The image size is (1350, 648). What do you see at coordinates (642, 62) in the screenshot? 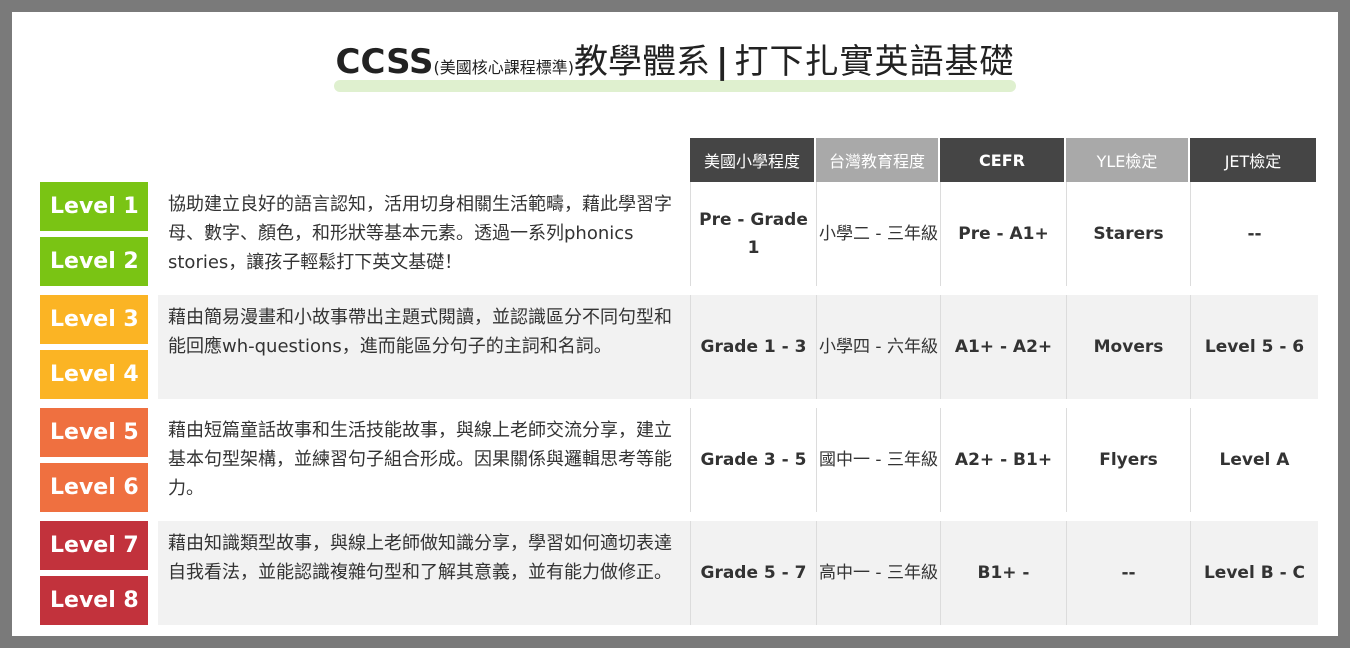
I see `title-system: 教學體系` at bounding box center [642, 62].